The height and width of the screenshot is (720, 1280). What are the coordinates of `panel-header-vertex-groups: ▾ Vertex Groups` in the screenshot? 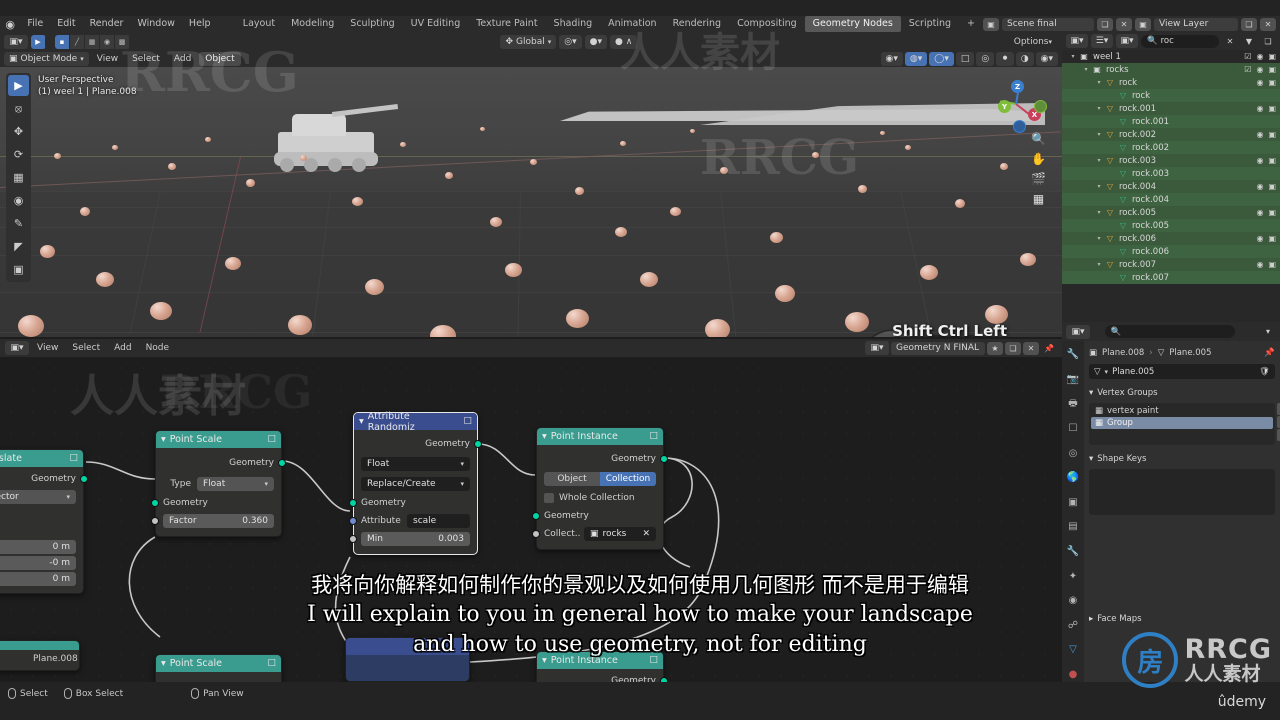 It's located at (1182, 392).